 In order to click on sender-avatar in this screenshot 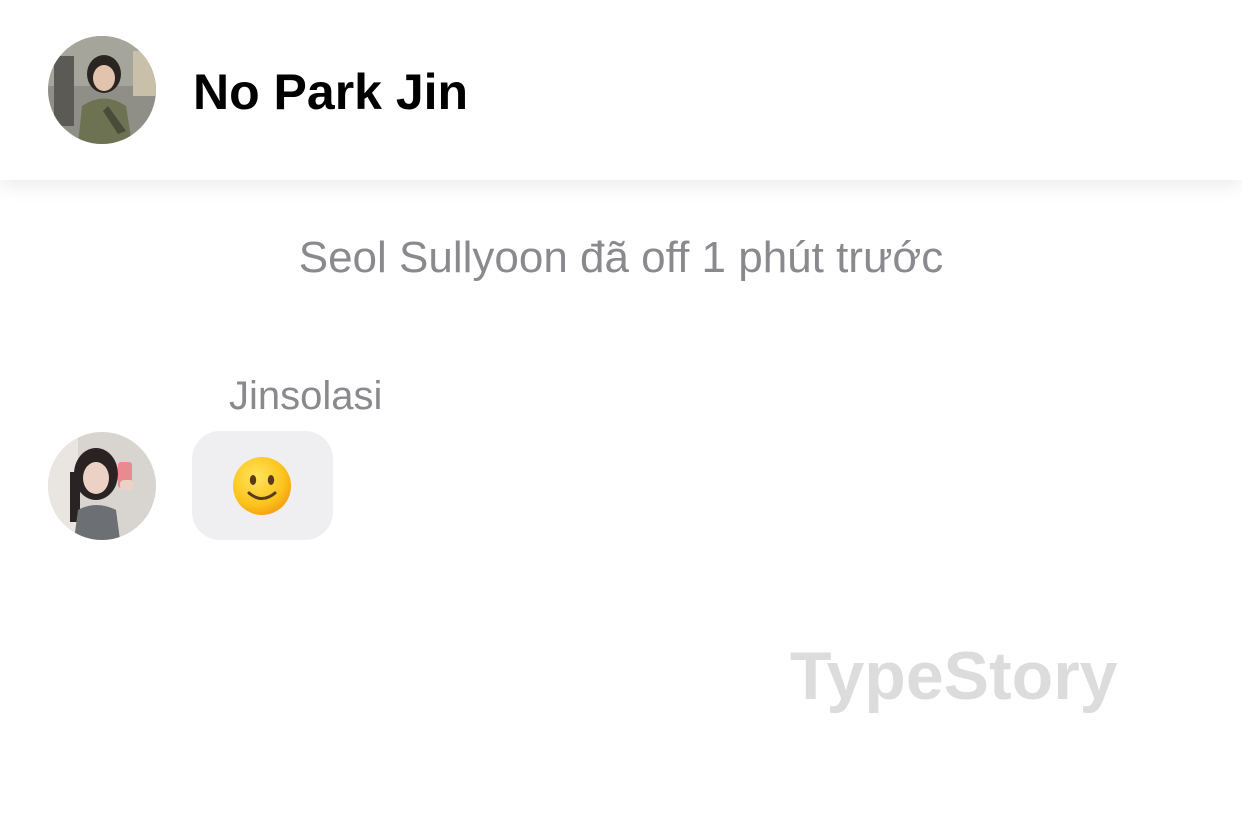, I will do `click(102, 486)`.